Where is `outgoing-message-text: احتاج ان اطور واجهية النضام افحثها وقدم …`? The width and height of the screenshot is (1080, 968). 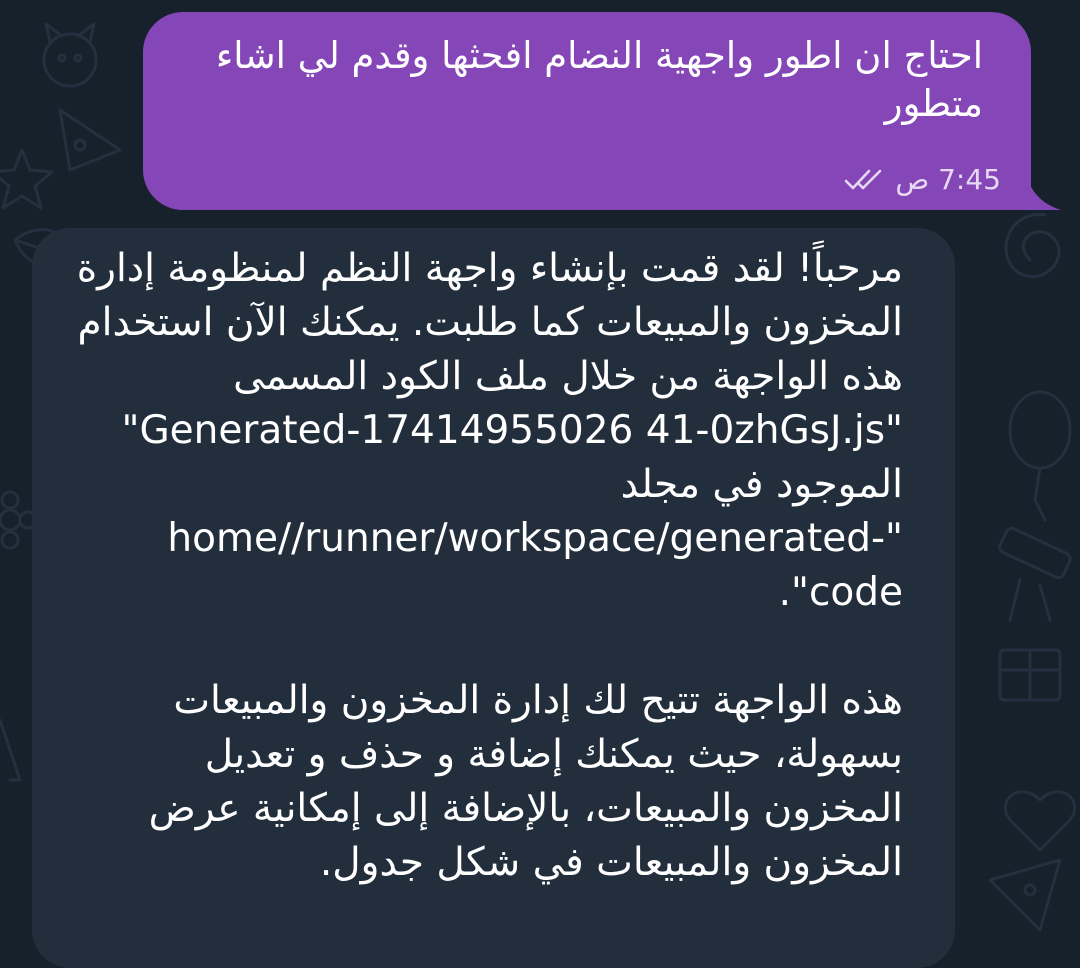
outgoing-message-text: احتاج ان اطور واجهية النضام افحثها وقدم … is located at coordinates (593, 79).